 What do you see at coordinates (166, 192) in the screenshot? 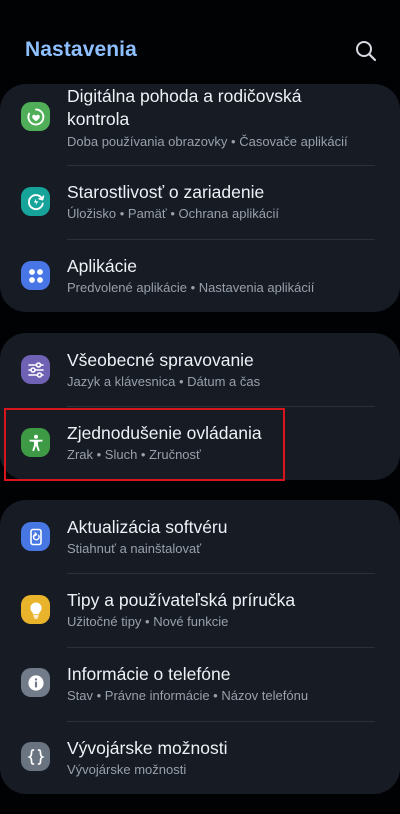
I see `item-title: Starostlivosť o zariadenie` at bounding box center [166, 192].